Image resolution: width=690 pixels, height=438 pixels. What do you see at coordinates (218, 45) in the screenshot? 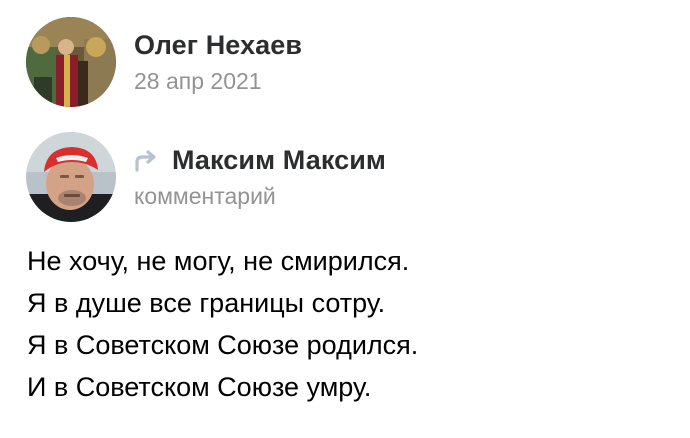
I see `author-name: Олег Нехаев` at bounding box center [218, 45].